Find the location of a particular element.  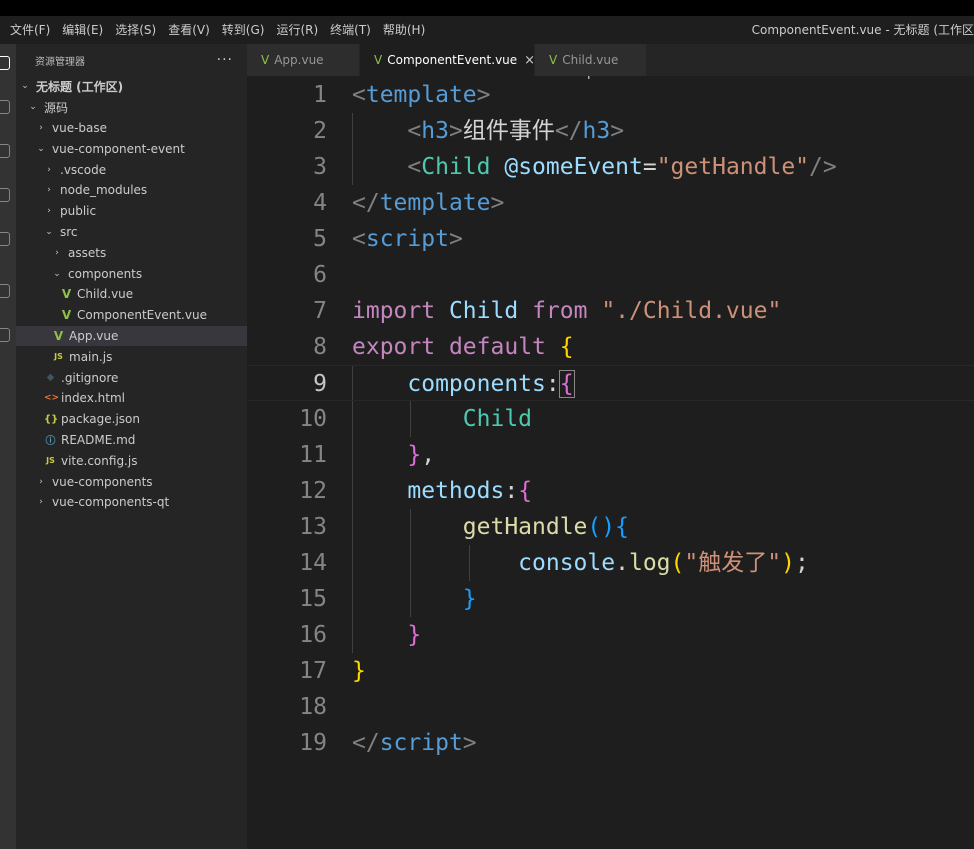

tree-file: ◆ .gitignore is located at coordinates (131, 377).